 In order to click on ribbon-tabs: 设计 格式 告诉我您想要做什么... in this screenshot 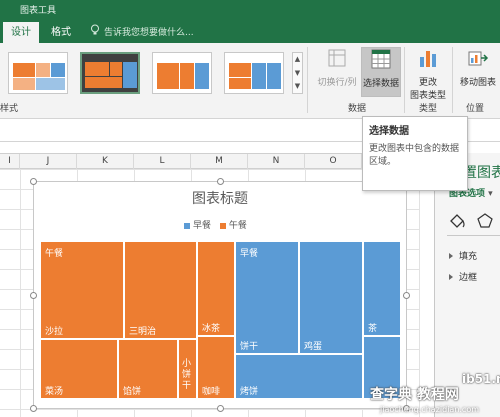, I will do `click(250, 31)`.